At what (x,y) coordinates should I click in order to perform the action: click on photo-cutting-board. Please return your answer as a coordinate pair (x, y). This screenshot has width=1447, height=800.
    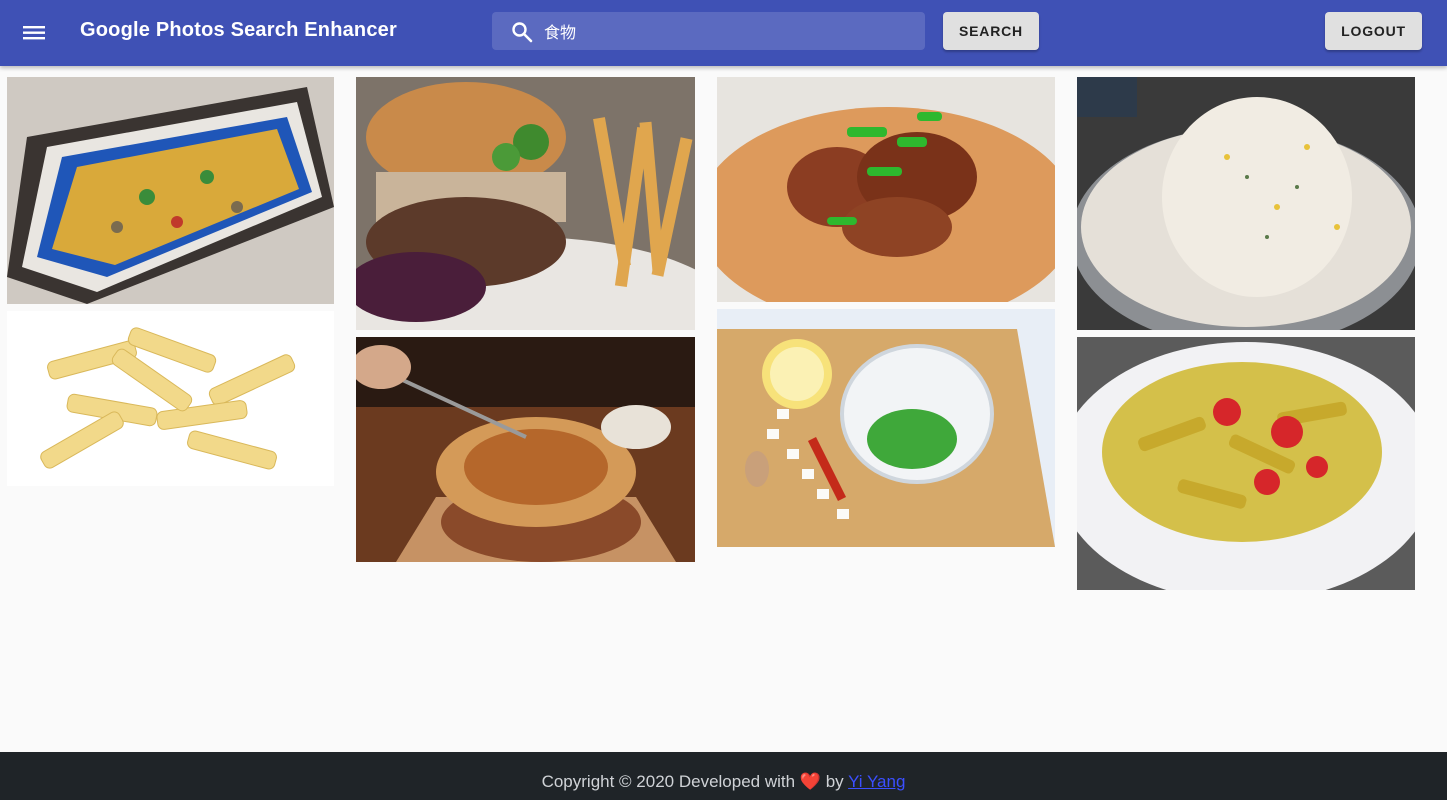
    Looking at the image, I should click on (886, 428).